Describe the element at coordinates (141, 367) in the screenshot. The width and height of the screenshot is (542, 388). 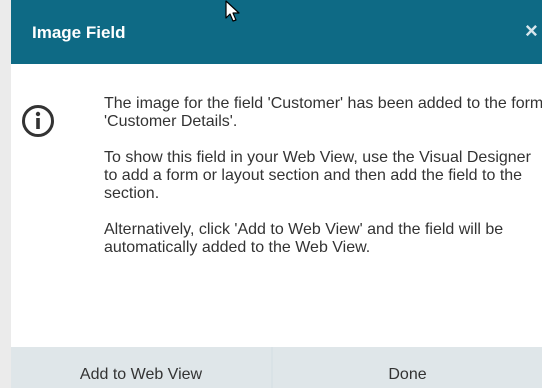
I see `add-to-web-view-button: Add to Web View` at that location.